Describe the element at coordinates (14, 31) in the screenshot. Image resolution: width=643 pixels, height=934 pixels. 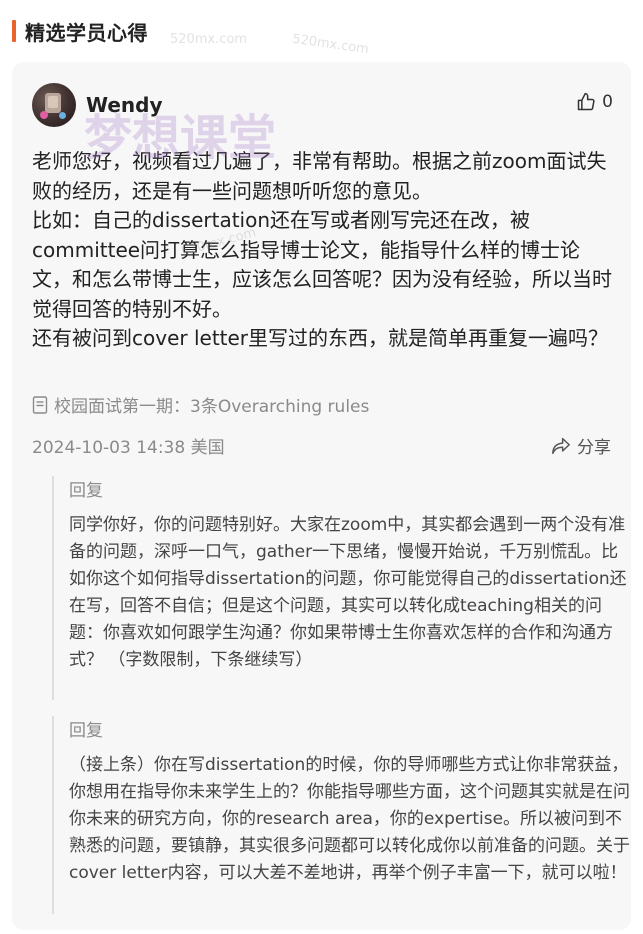
I see `accent-bar` at that location.